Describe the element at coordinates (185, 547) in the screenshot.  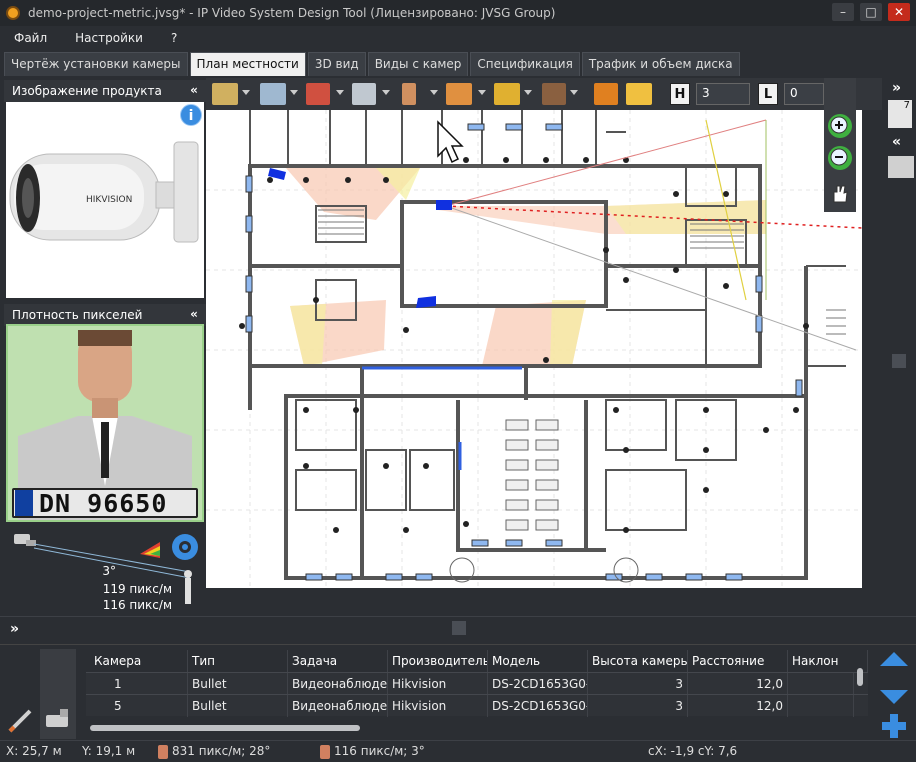
I see `gear-icon` at that location.